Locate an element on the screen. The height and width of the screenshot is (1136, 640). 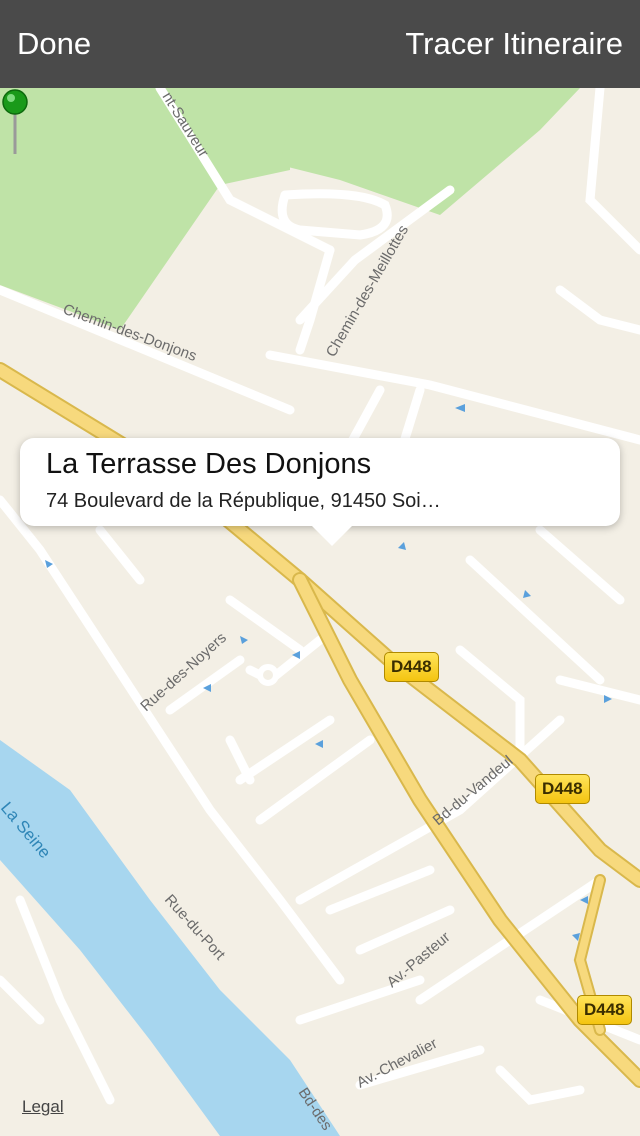
route-button: Tracer Itineraire is located at coordinates (514, 44).